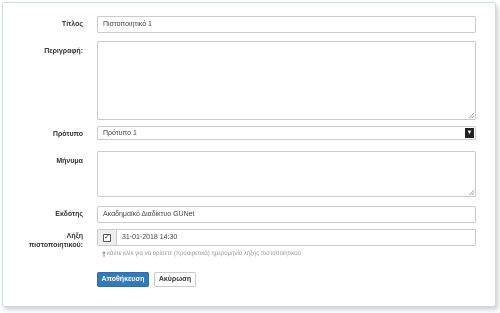 Image resolution: width=500 pixels, height=313 pixels. Describe the element at coordinates (104, 253) in the screenshot. I see `arrow-up-icon` at that location.